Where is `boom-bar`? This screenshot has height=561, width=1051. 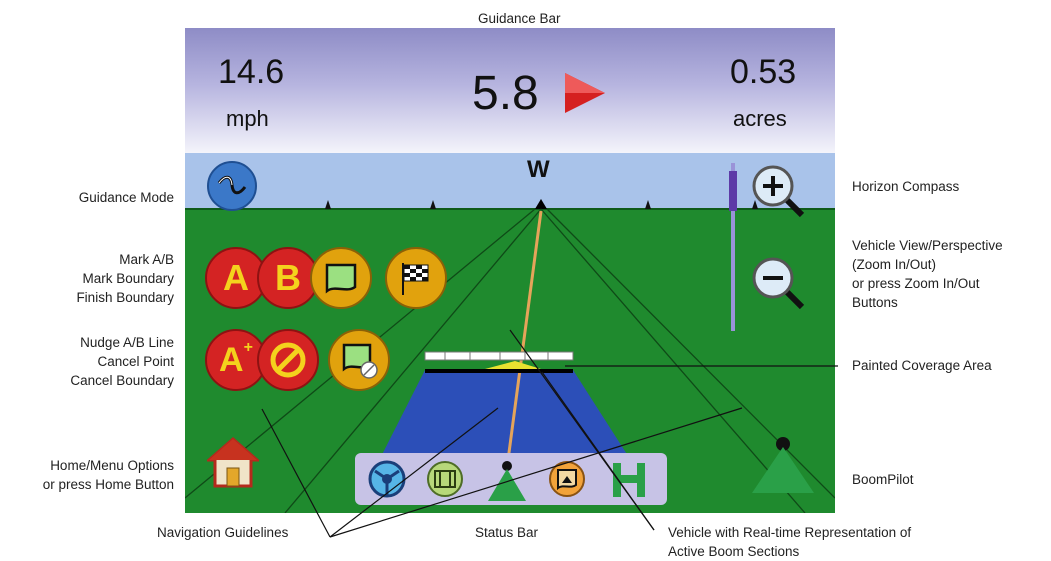 boom-bar is located at coordinates (499, 371).